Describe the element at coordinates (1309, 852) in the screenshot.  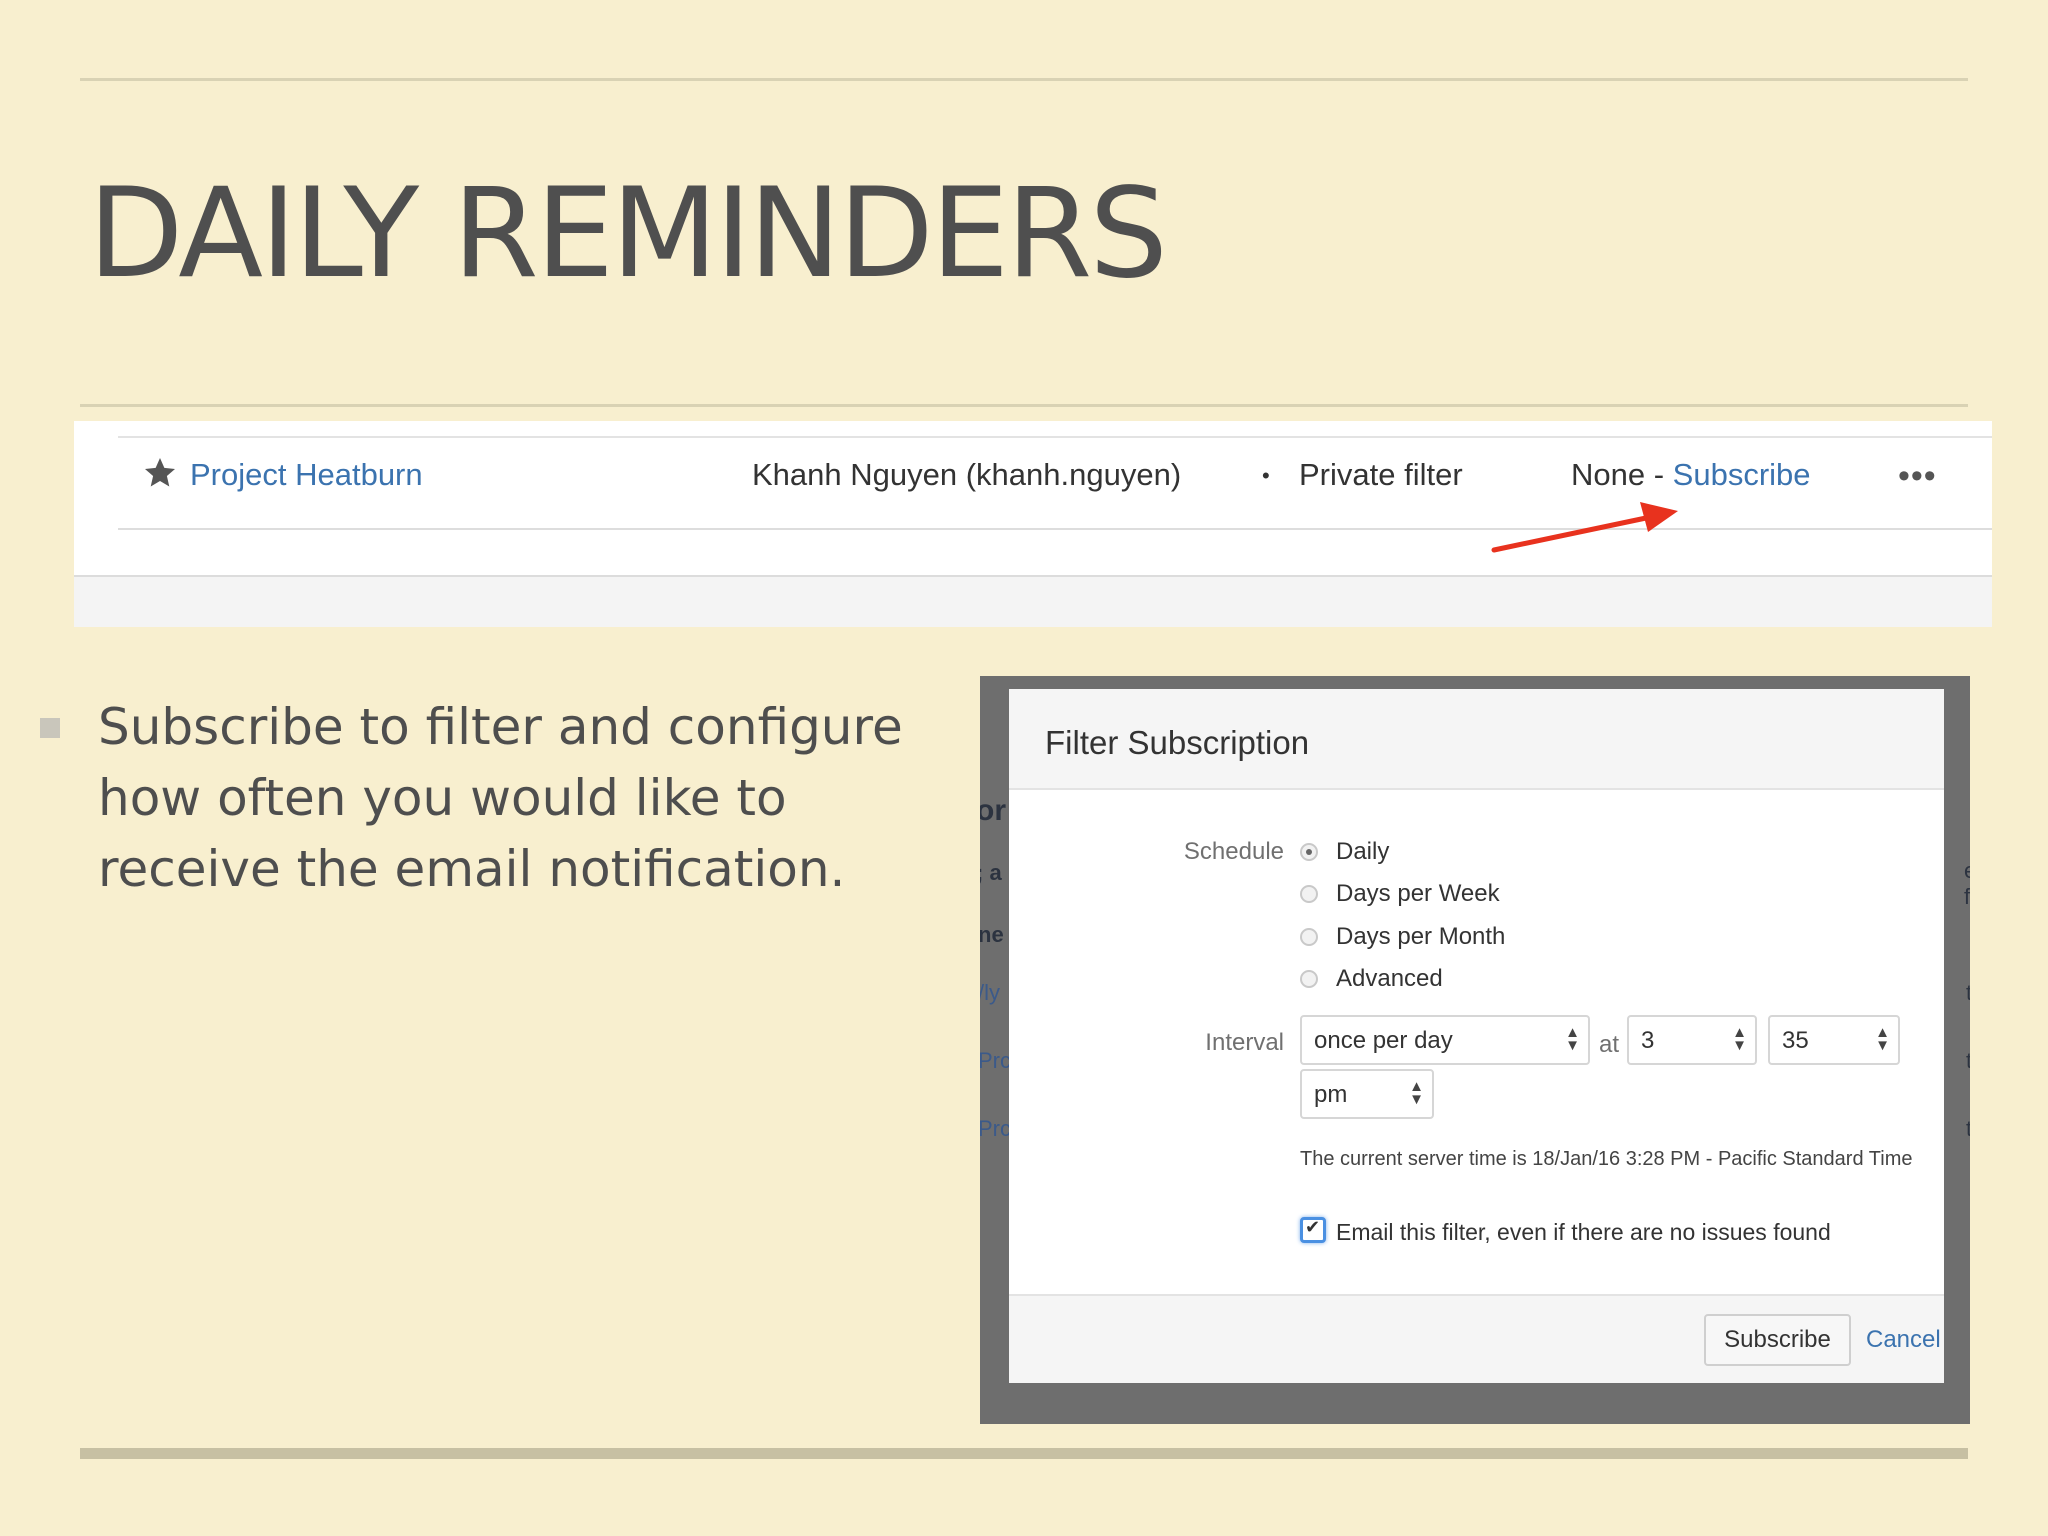
I see `radio-daily` at that location.